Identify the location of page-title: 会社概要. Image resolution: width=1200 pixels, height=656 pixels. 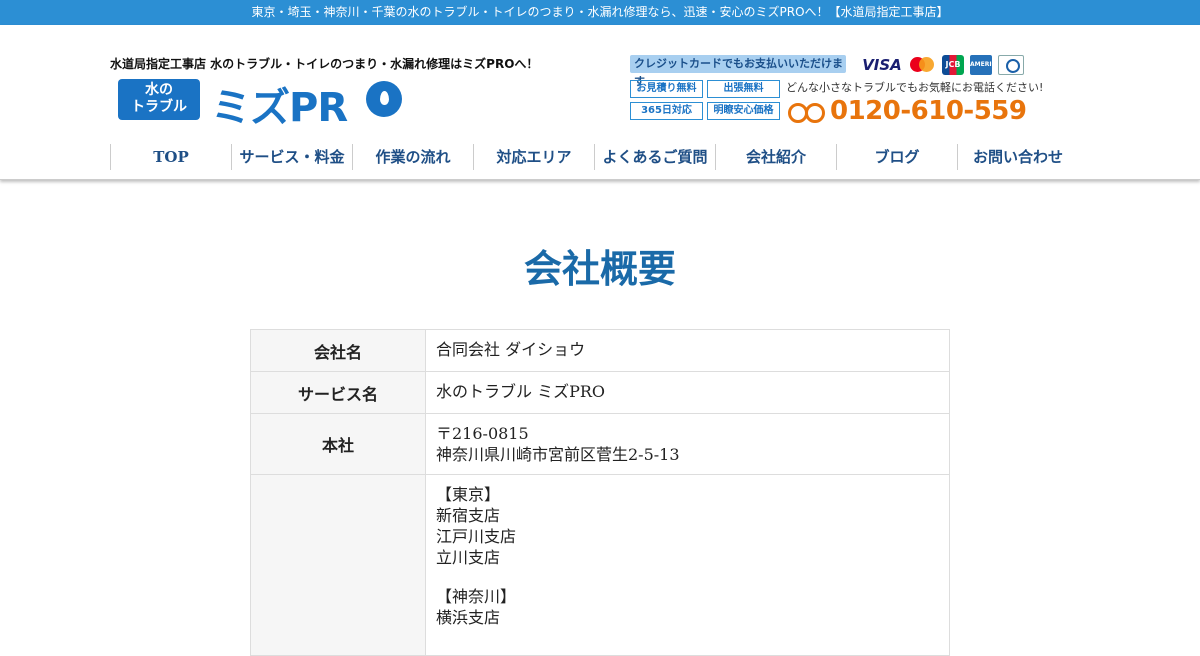
(599, 269).